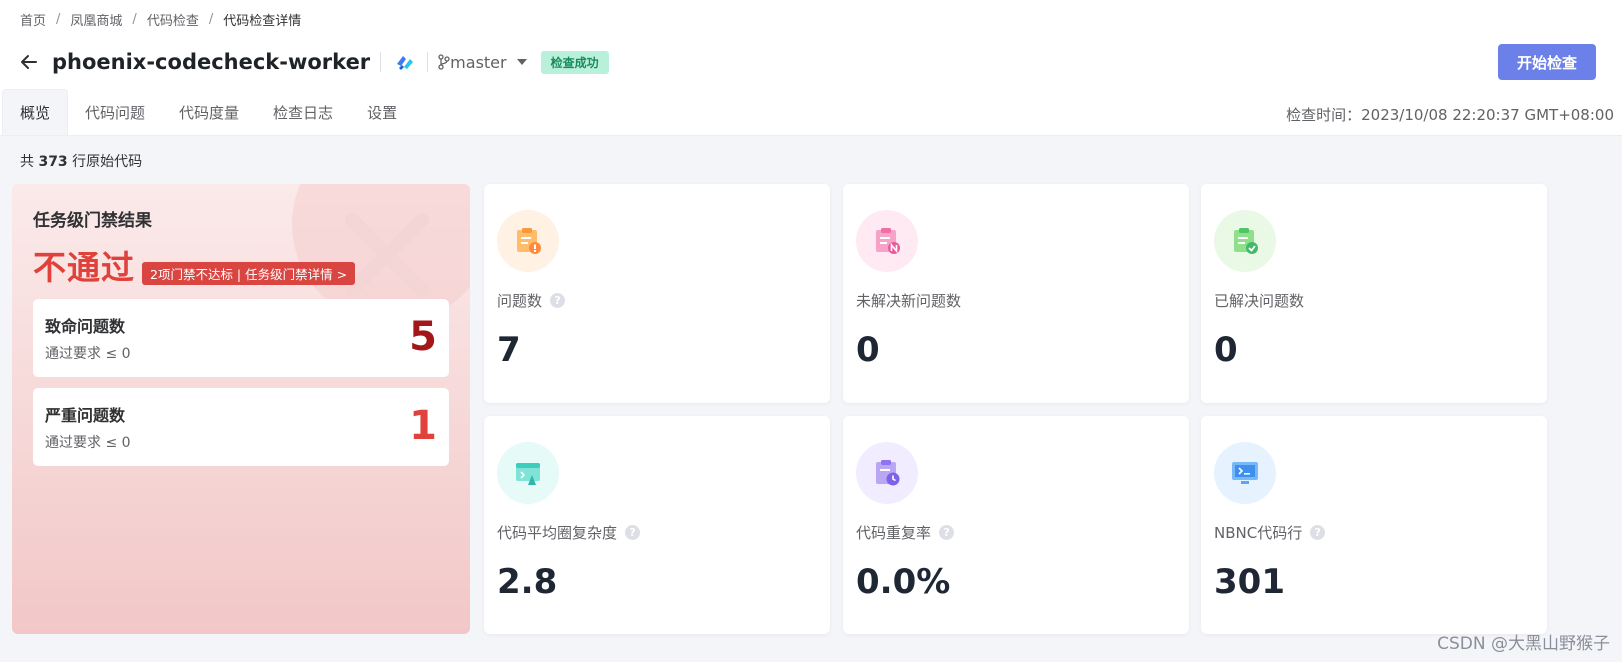 The image size is (1622, 662). What do you see at coordinates (903, 582) in the screenshot?
I see `metric-value: 0.0%` at bounding box center [903, 582].